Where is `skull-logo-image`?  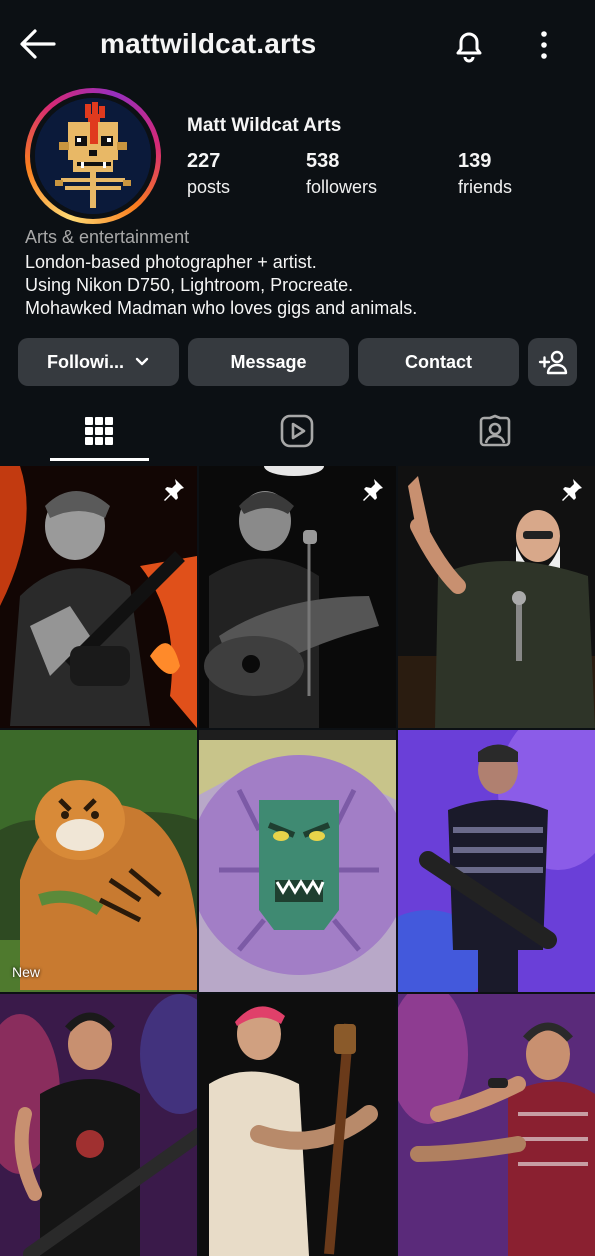
skull-logo-image is located at coordinates (93, 156).